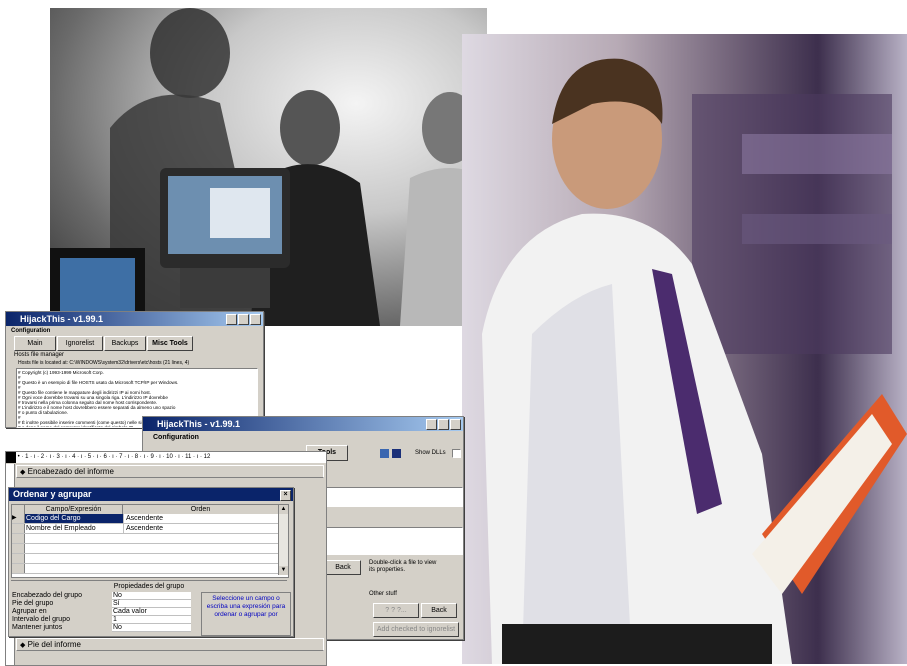 The width and height of the screenshot is (907, 666). Describe the element at coordinates (151, 604) in the screenshot. I see `property-value: Sí` at that location.